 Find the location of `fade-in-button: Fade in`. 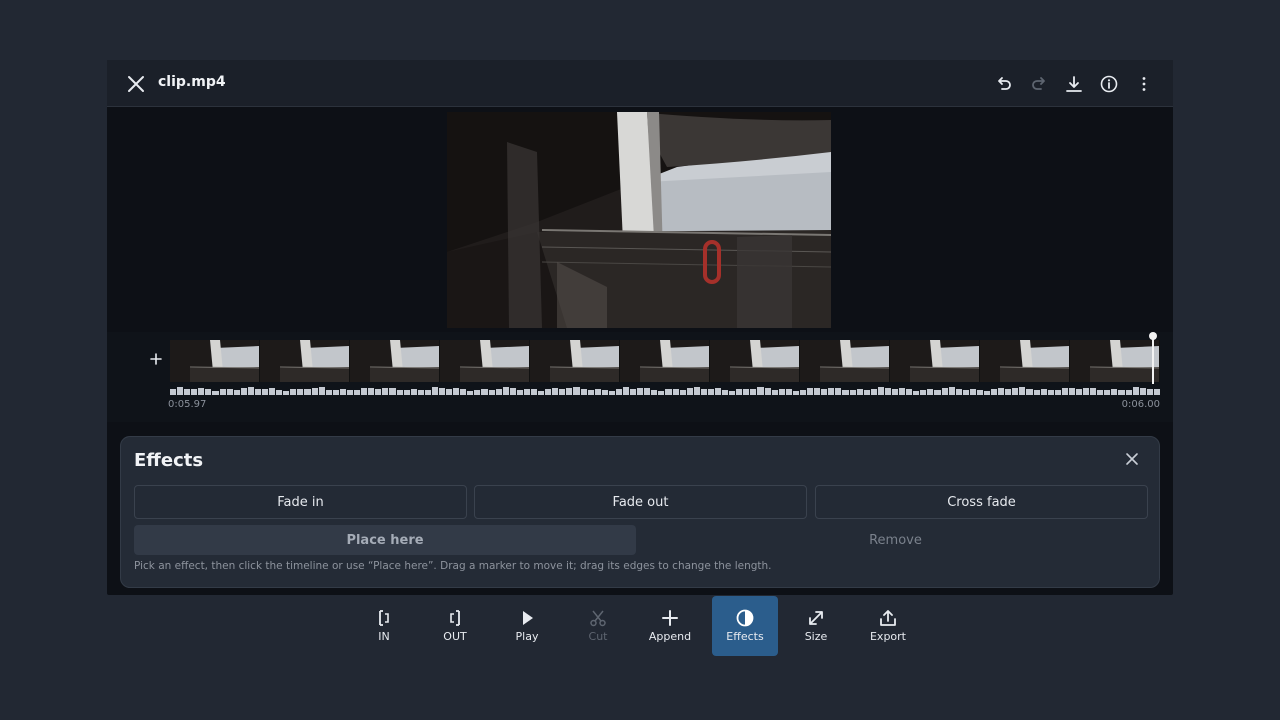

fade-in-button: Fade in is located at coordinates (300, 502).